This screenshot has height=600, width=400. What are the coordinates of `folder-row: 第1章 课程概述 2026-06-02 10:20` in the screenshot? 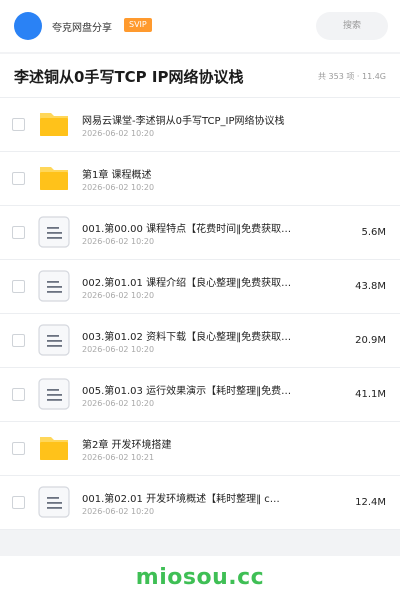 It's located at (200, 179).